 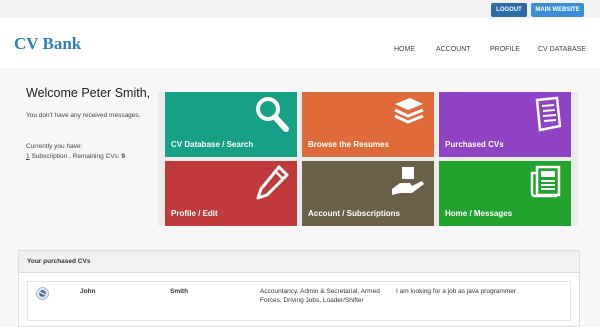 I want to click on nav-home: HOME, so click(x=404, y=49).